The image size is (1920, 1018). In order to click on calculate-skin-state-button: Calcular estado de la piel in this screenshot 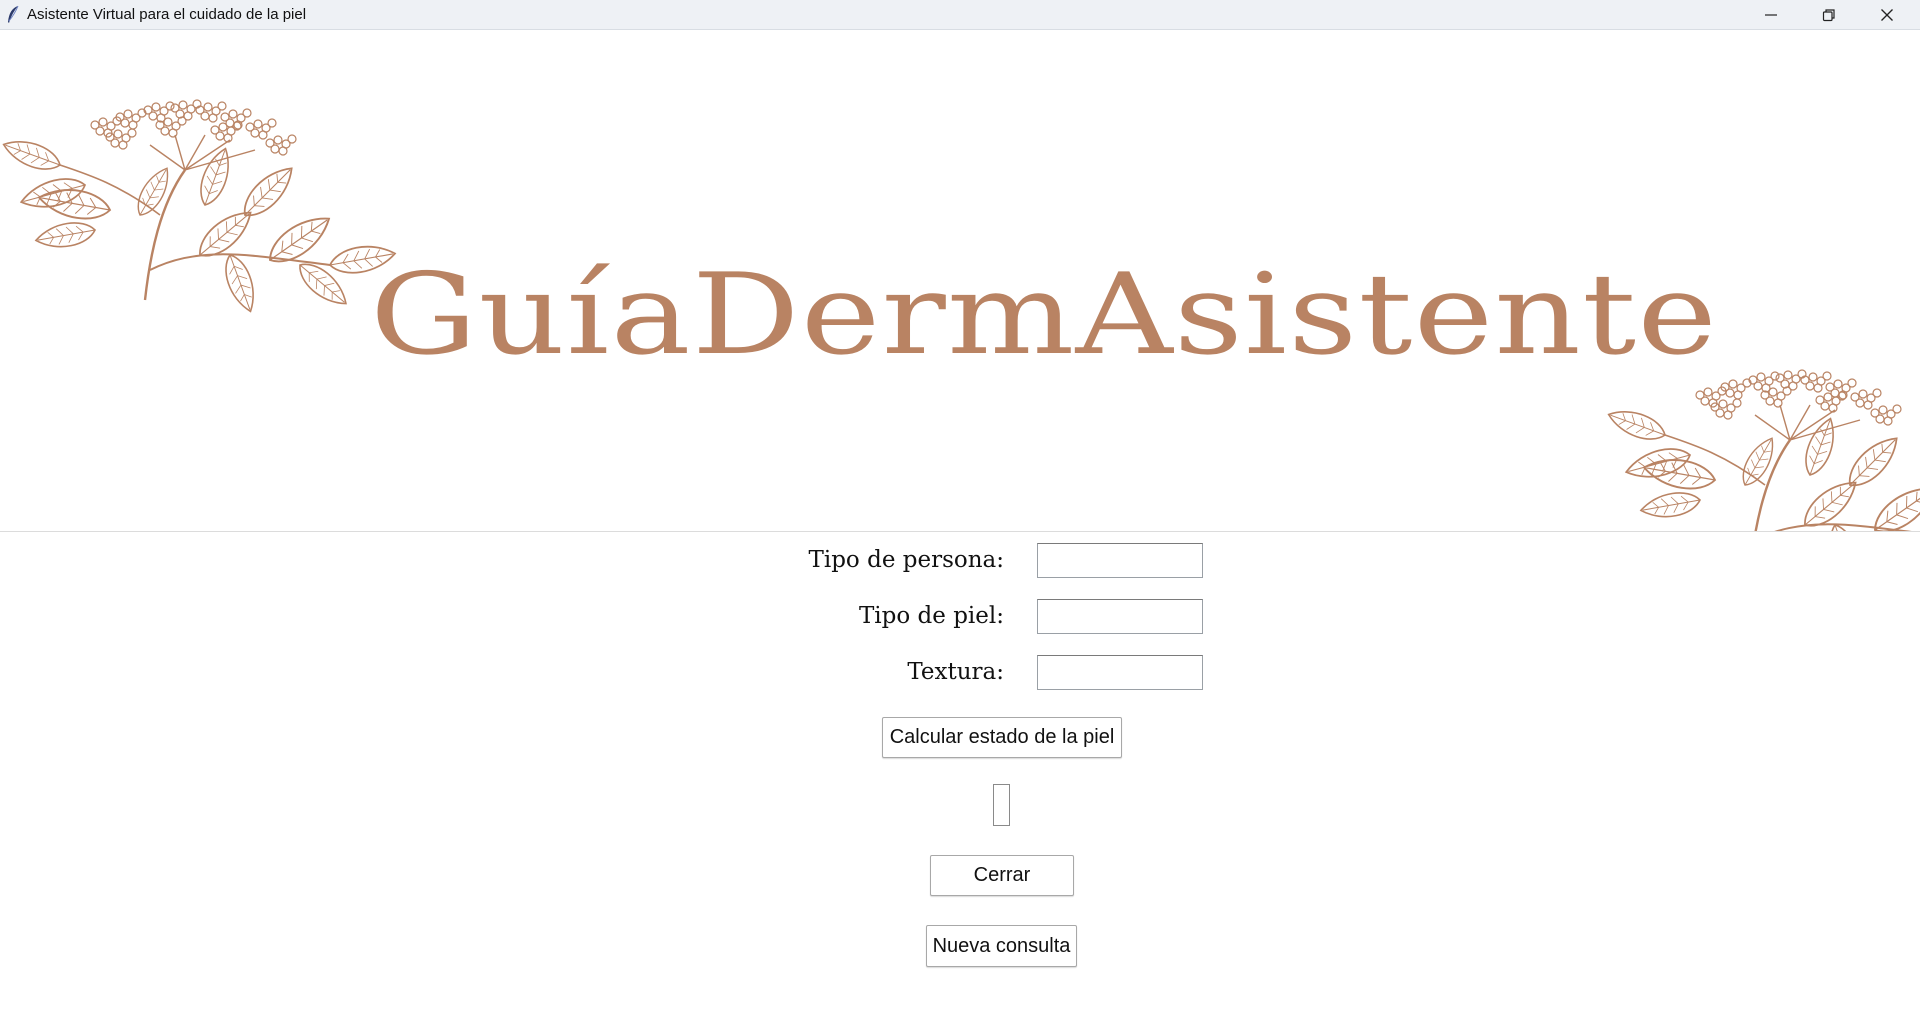, I will do `click(1002, 737)`.